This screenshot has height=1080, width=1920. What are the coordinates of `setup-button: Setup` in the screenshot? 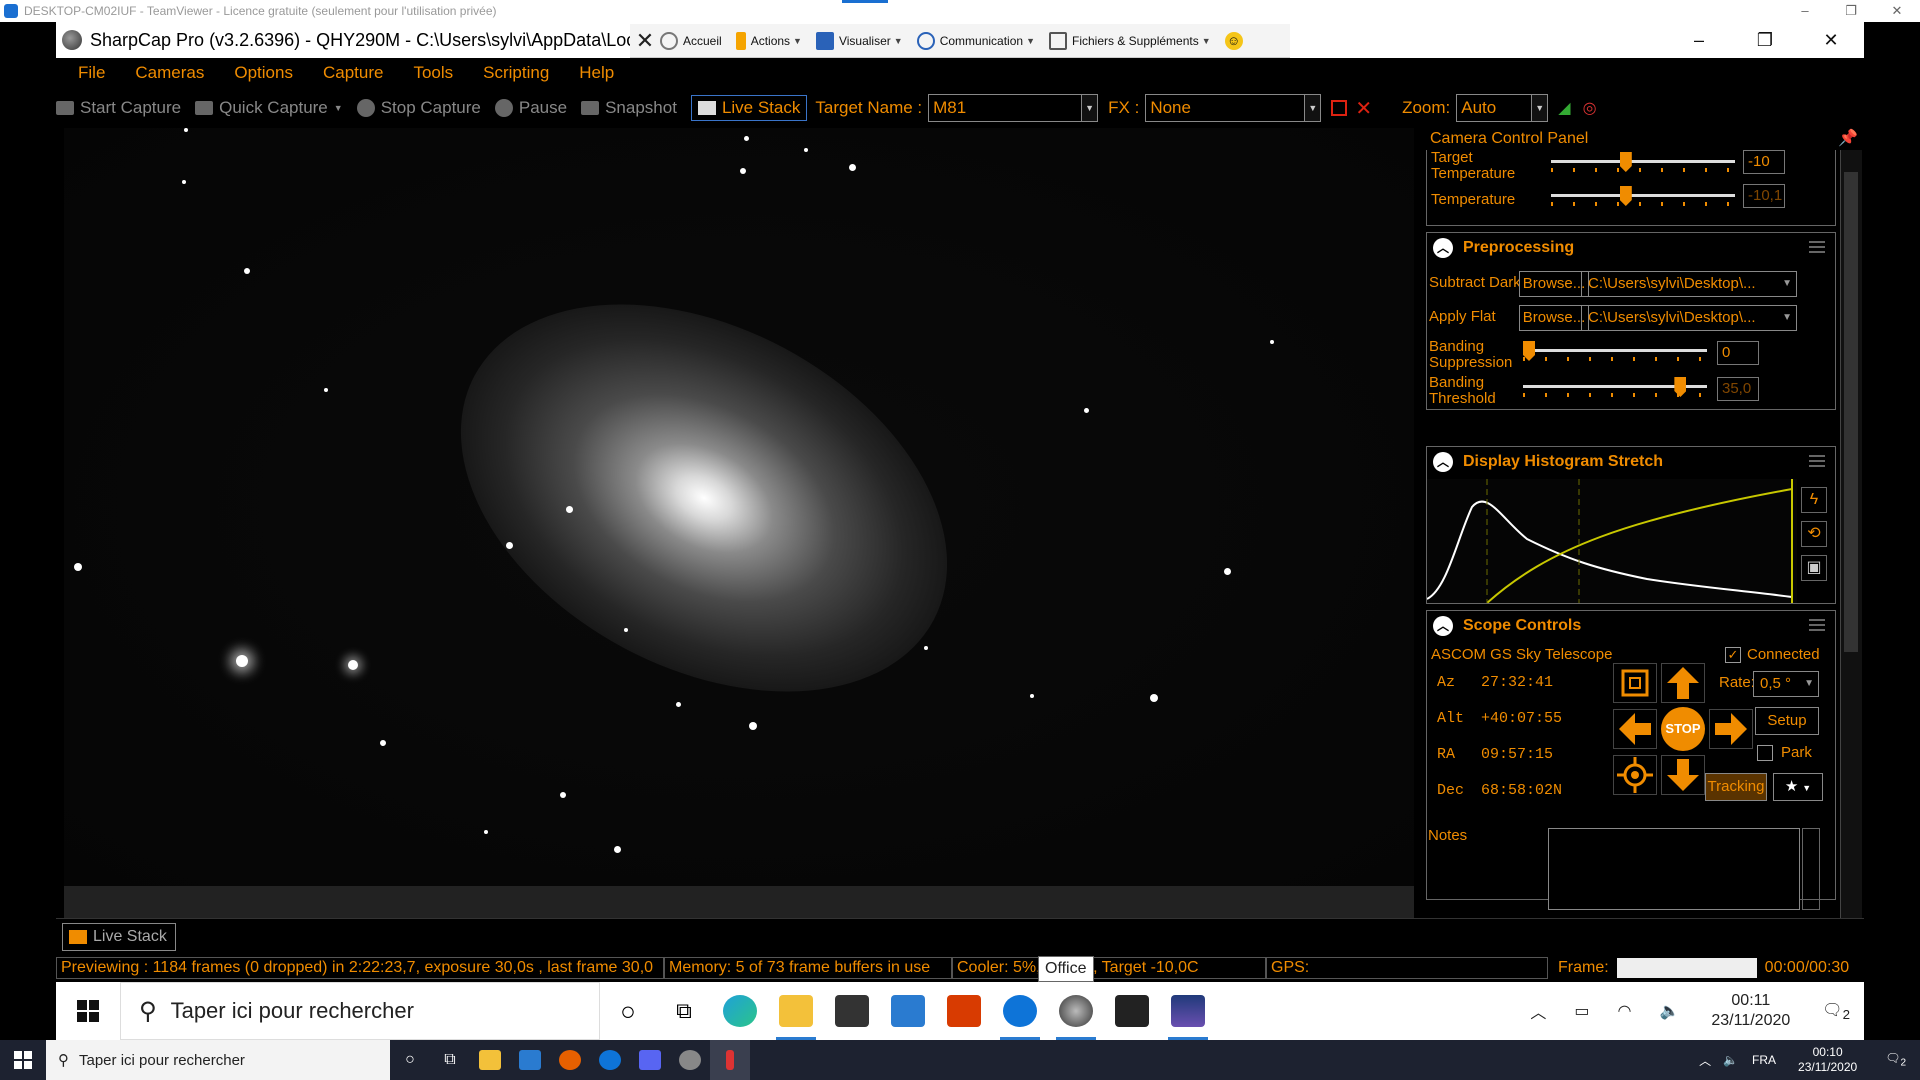 It's located at (1787, 721).